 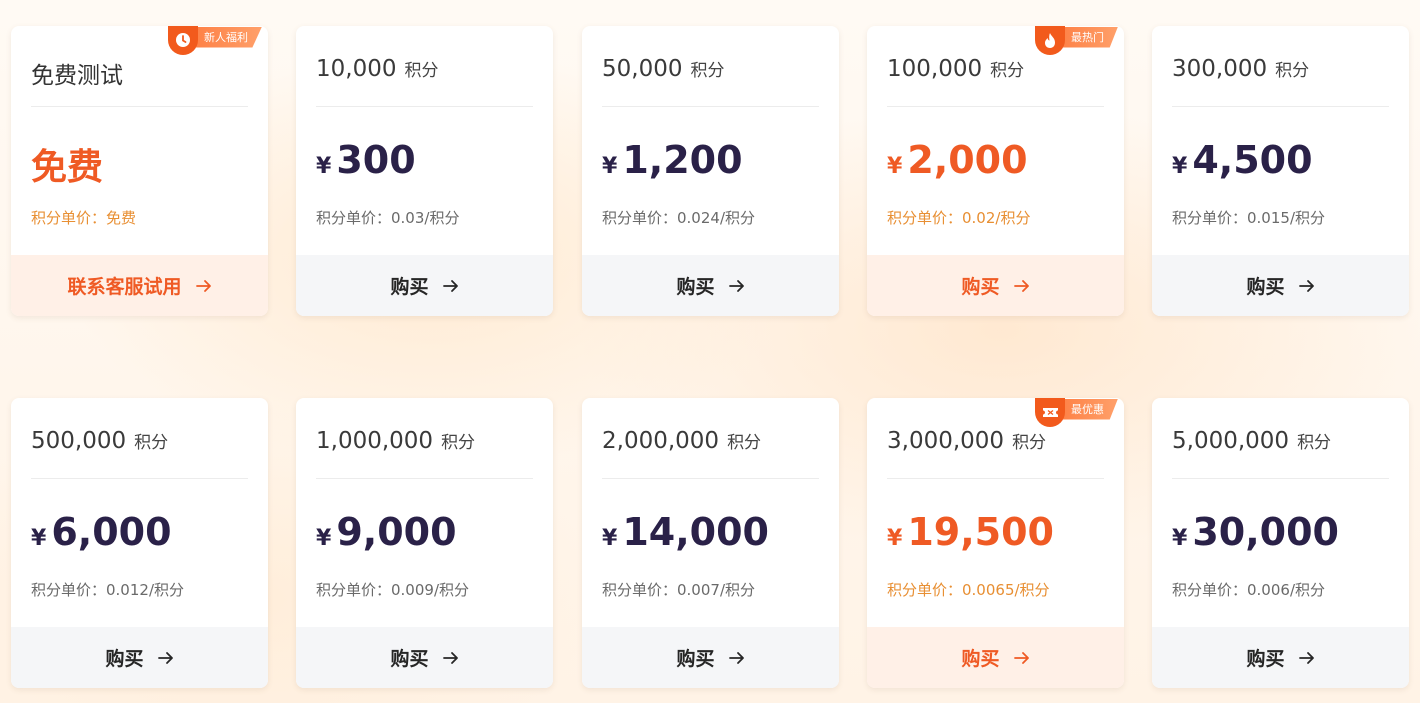 I want to click on price-value: 30,000, so click(x=1265, y=532).